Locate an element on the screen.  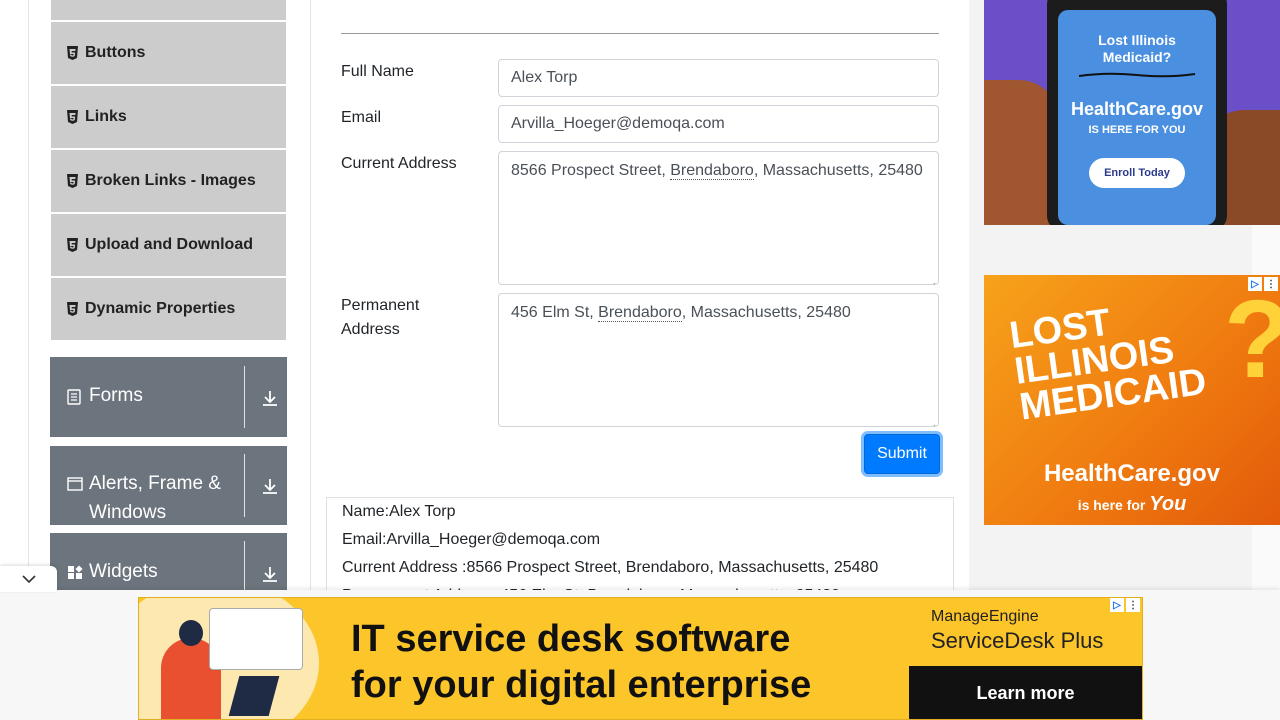
sidebar-group-alerts: Alerts, Frame & Windows is located at coordinates (168, 485).